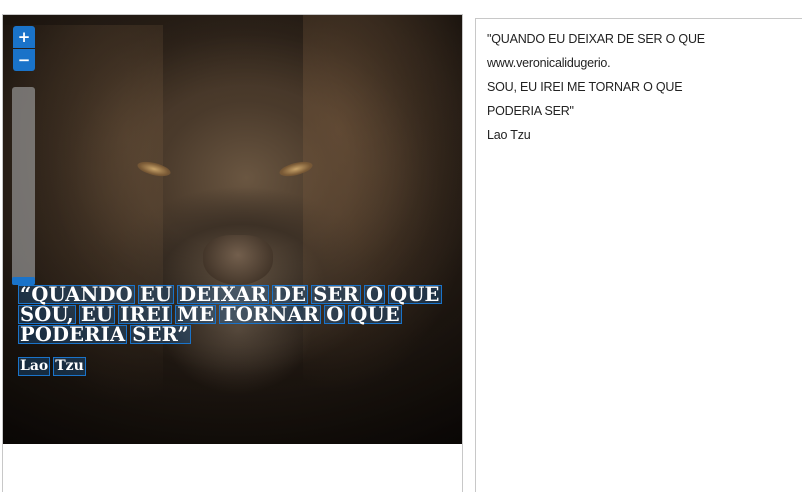 This screenshot has height=492, width=802. What do you see at coordinates (47, 314) in the screenshot?
I see `word-box: SOU,` at bounding box center [47, 314].